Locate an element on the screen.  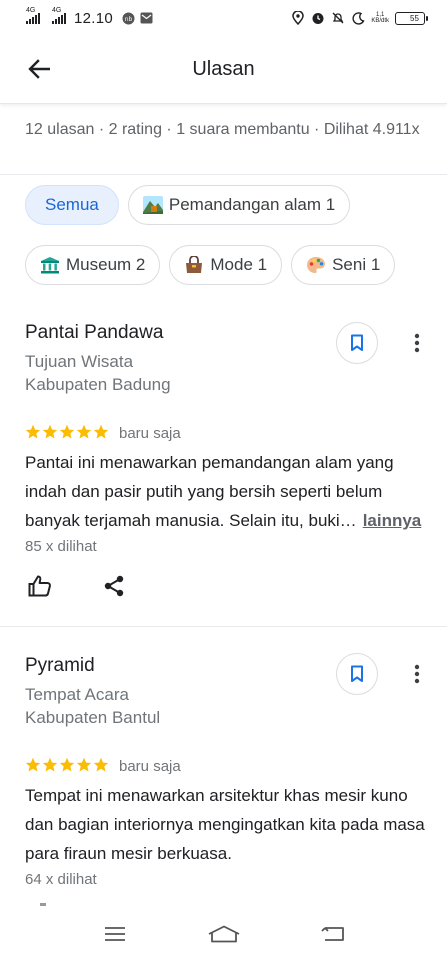
mountain-icon is located at coordinates (152, 205).